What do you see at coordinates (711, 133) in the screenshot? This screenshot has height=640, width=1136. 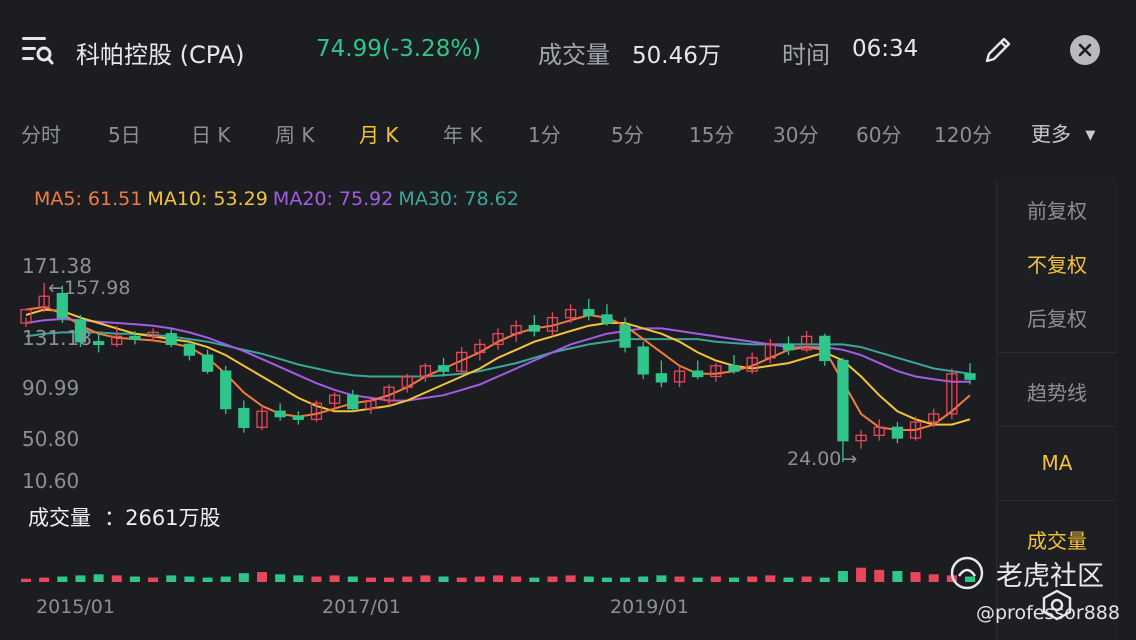 I see `tab-15min: 15分` at bounding box center [711, 133].